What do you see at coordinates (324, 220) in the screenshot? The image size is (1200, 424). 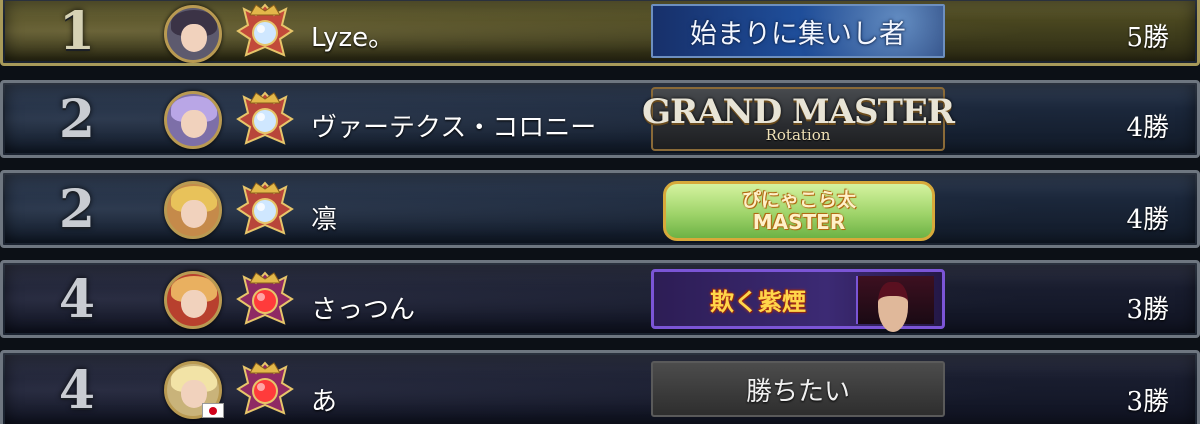 I see `player-name: 凛` at bounding box center [324, 220].